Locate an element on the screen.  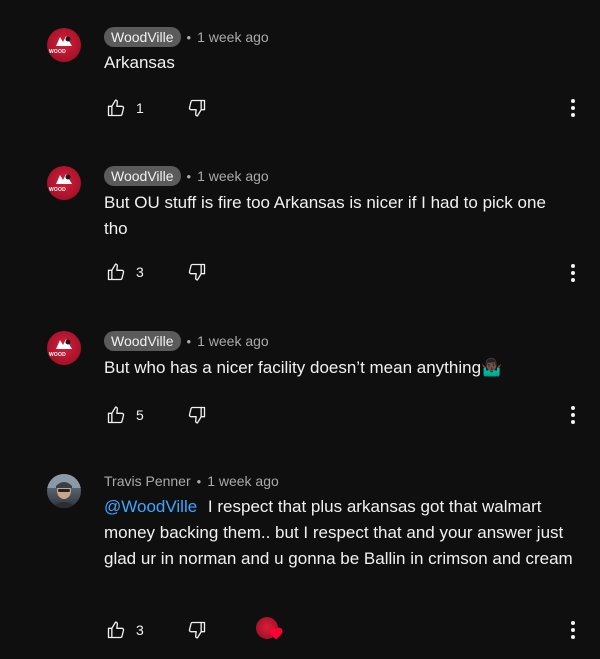
author-name: Travis Penner is located at coordinates (147, 481).